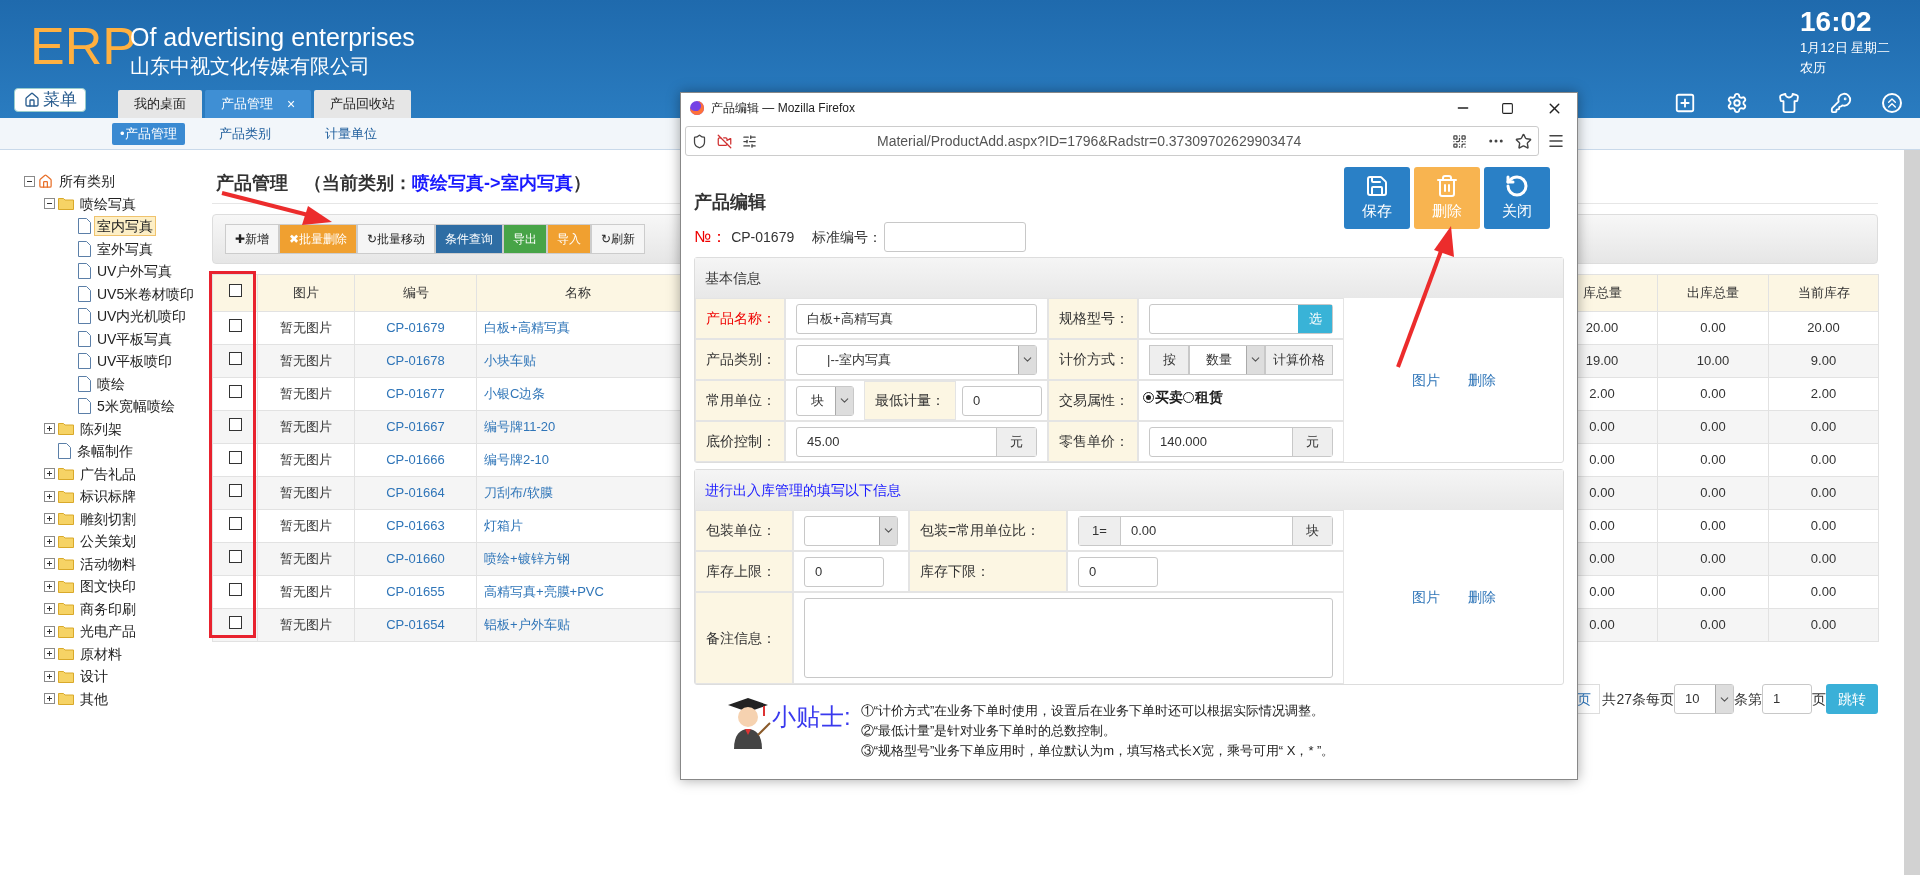 This screenshot has height=875, width=1920. What do you see at coordinates (252, 239) in the screenshot?
I see `toolbar-button: ✚新增` at bounding box center [252, 239].